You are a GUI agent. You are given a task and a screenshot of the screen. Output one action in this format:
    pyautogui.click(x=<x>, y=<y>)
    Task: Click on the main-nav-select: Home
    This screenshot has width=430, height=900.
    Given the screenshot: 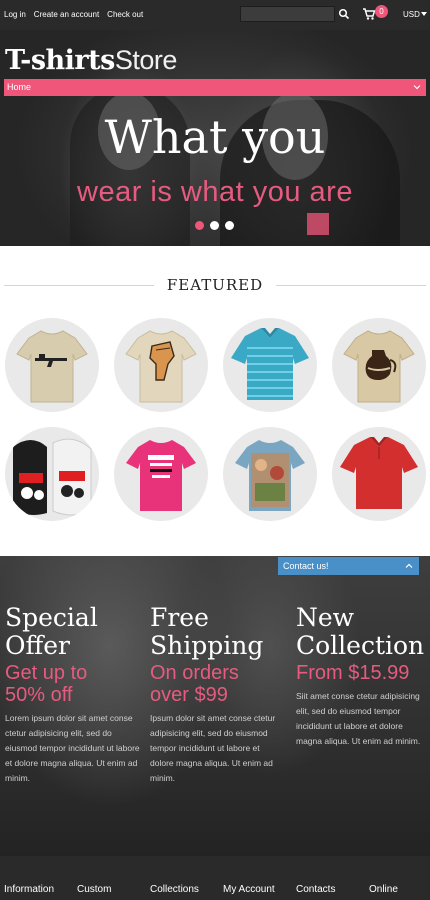 What is the action you would take?
    pyautogui.click(x=215, y=87)
    